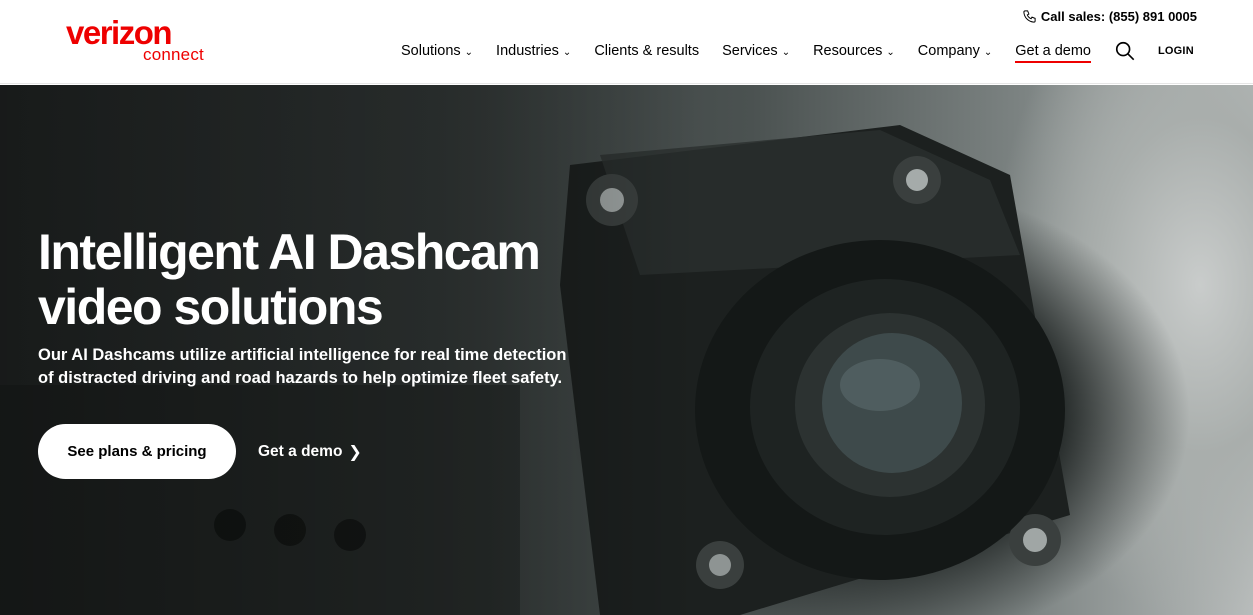  What do you see at coordinates (211, 307) in the screenshot?
I see `hero-title-line-2: video solutions` at bounding box center [211, 307].